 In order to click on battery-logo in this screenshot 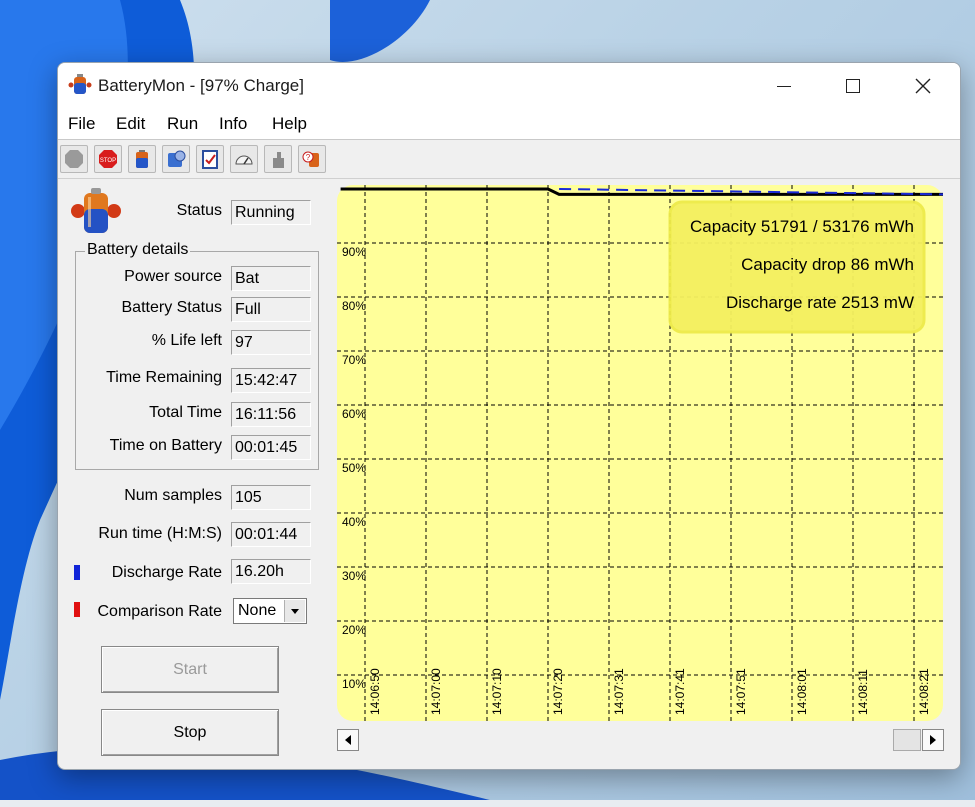, I will do `click(96, 210)`.